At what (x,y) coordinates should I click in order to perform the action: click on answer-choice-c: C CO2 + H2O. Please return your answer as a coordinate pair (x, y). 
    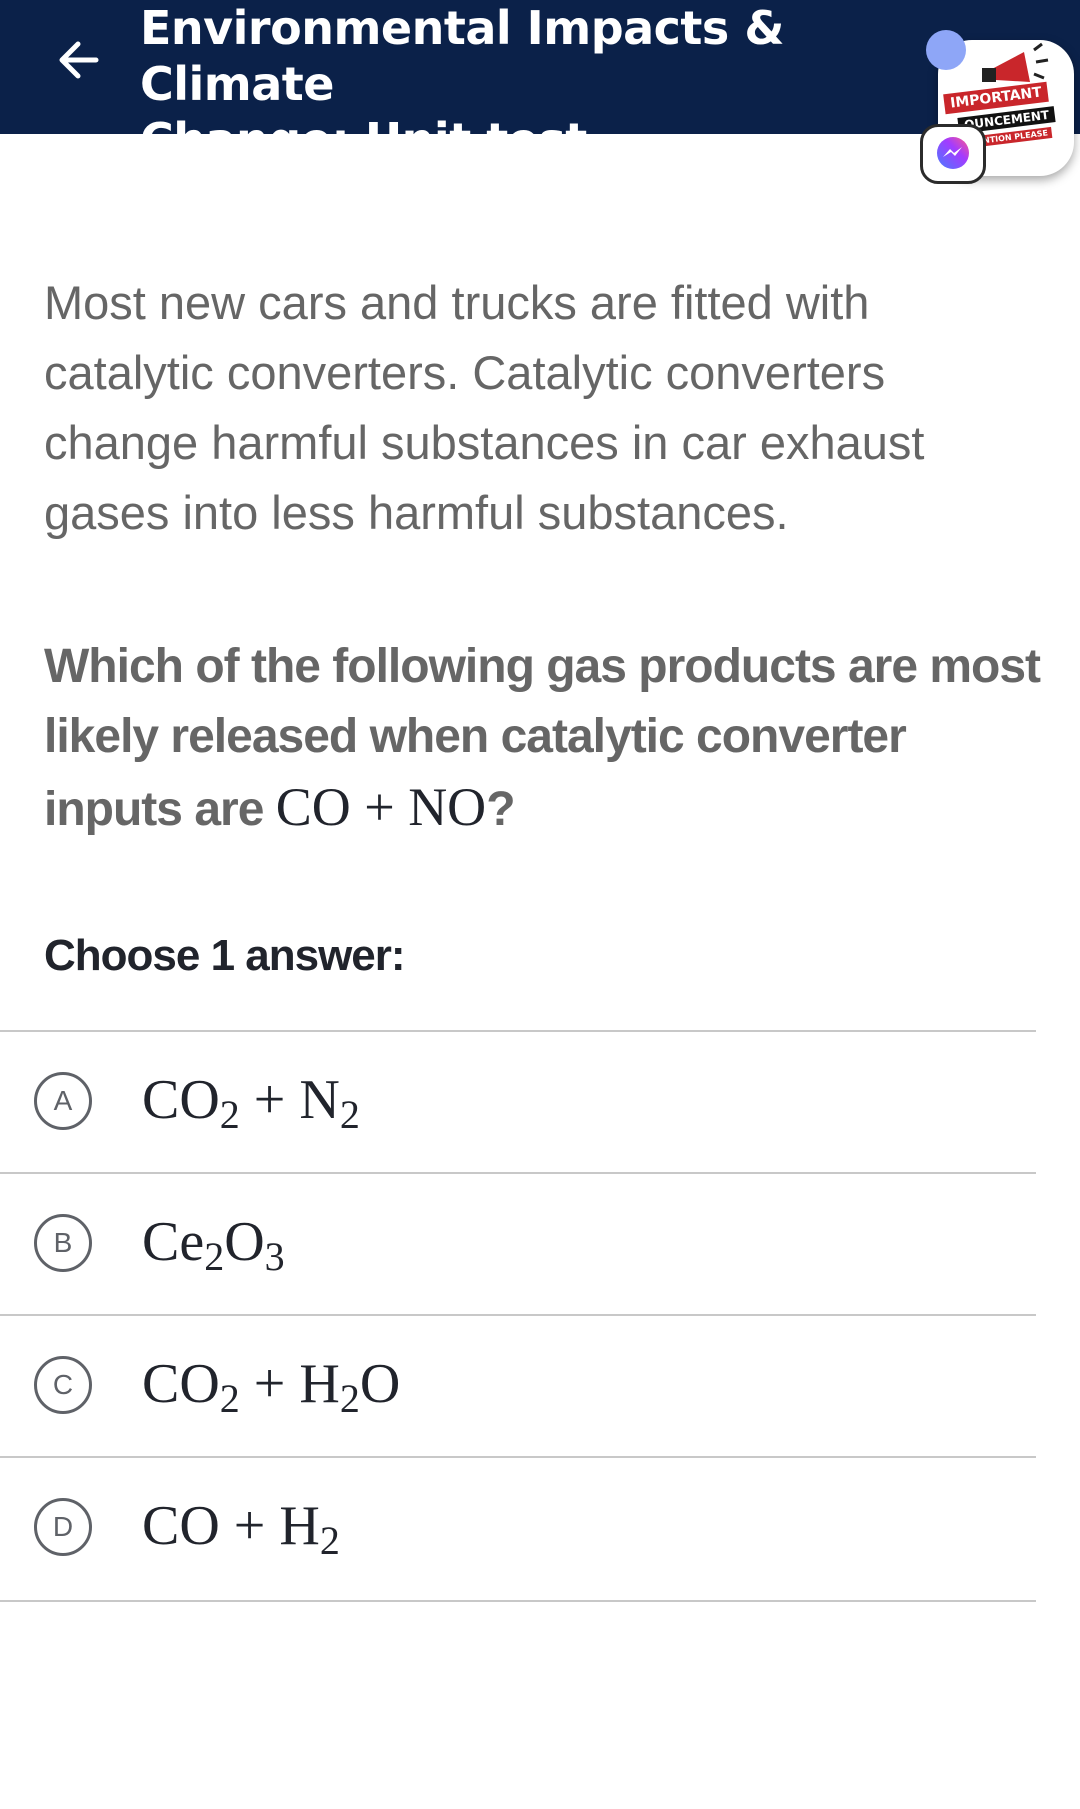
    Looking at the image, I should click on (518, 1385).